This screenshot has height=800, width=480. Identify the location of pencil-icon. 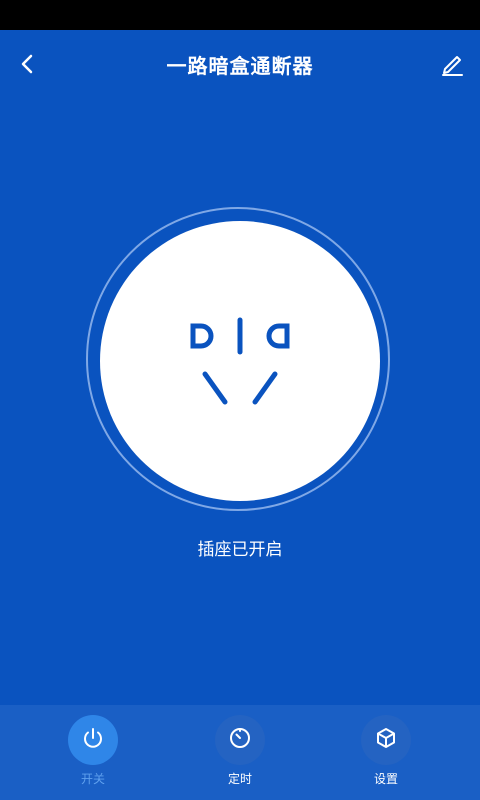
(452, 66).